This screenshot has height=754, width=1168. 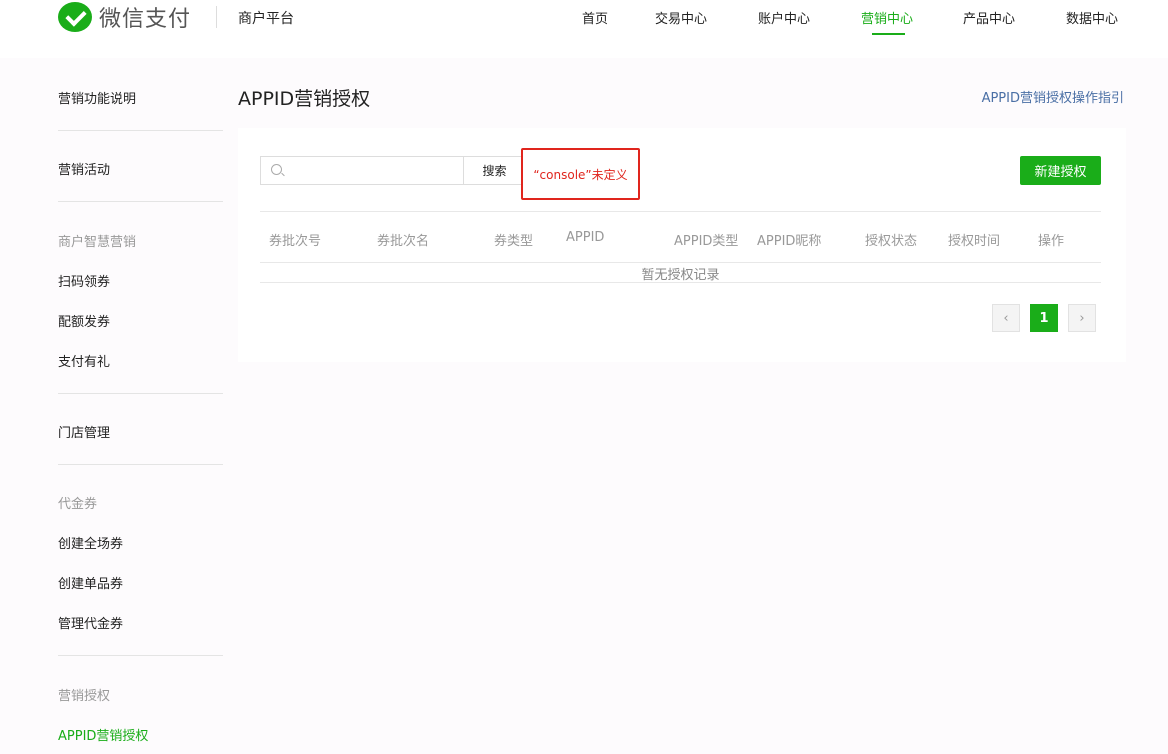 I want to click on sidebar-item-marketing-activity: 营销活动, so click(x=84, y=168).